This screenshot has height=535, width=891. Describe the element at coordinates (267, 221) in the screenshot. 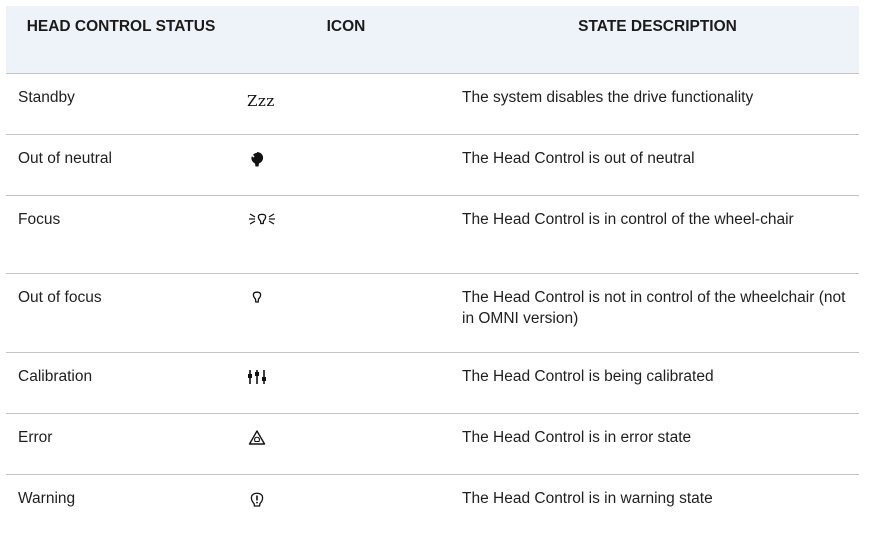

I see `head-focus-icon` at that location.